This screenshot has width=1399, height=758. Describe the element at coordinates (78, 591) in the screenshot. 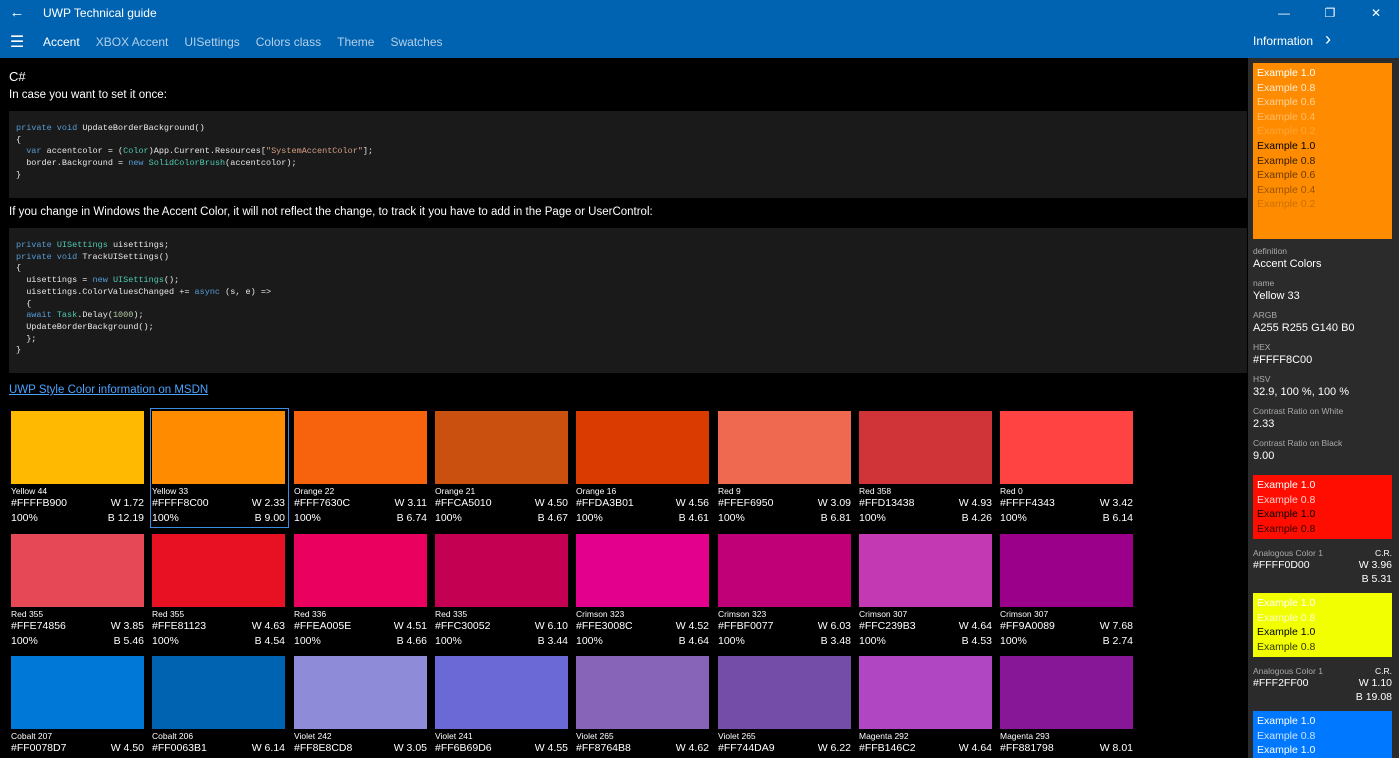

I see `color-swatch: Red 355 #FFE74856 W 3.85 100% B 5.46` at that location.